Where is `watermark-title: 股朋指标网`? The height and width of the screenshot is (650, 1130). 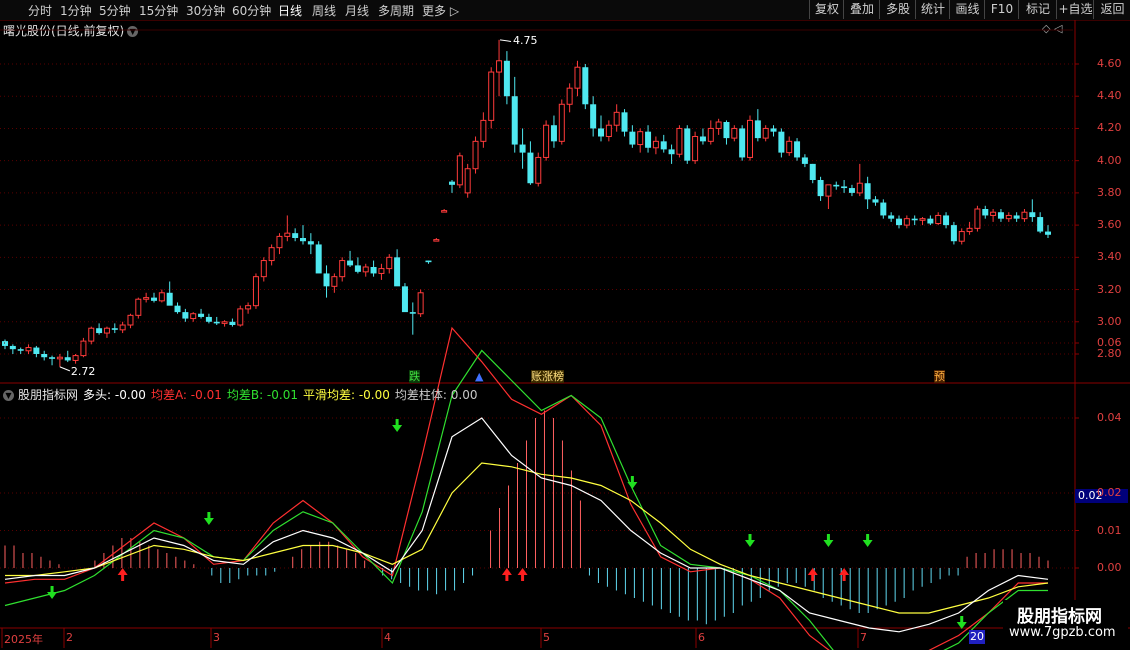
watermark-title: 股朋指标网 is located at coordinates (1059, 617).